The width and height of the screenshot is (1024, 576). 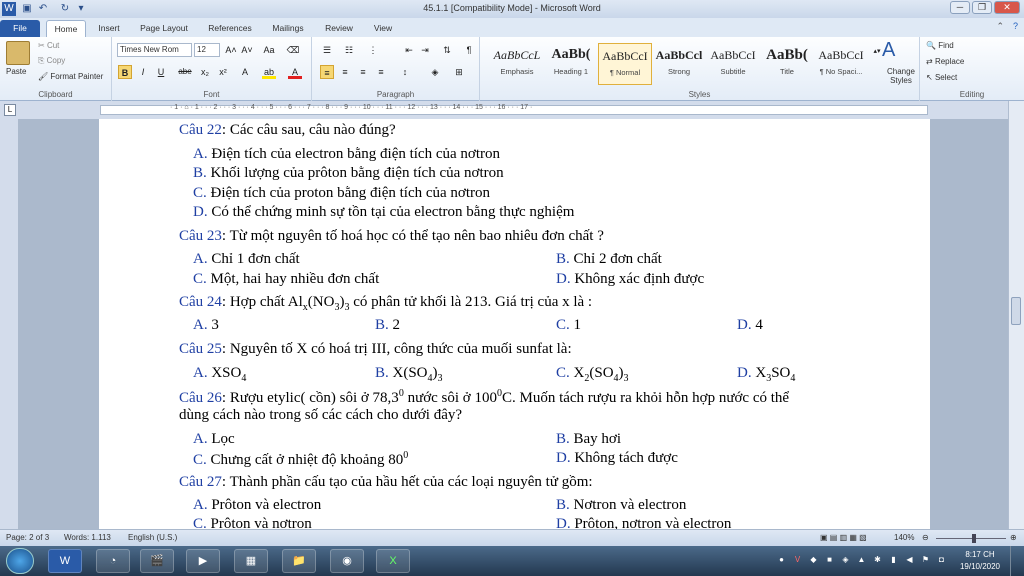 I want to click on justify-icon: ≡, so click(x=381, y=72).